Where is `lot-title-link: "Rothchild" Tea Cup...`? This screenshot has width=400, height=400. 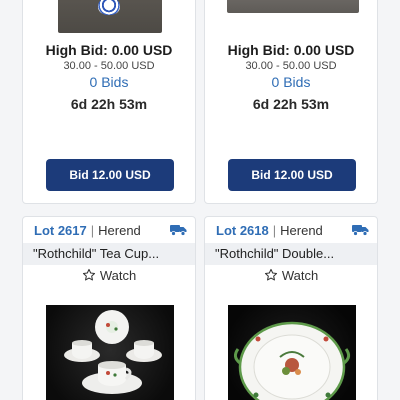
lot-title-link: "Rothchild" Tea Cup... is located at coordinates (109, 254).